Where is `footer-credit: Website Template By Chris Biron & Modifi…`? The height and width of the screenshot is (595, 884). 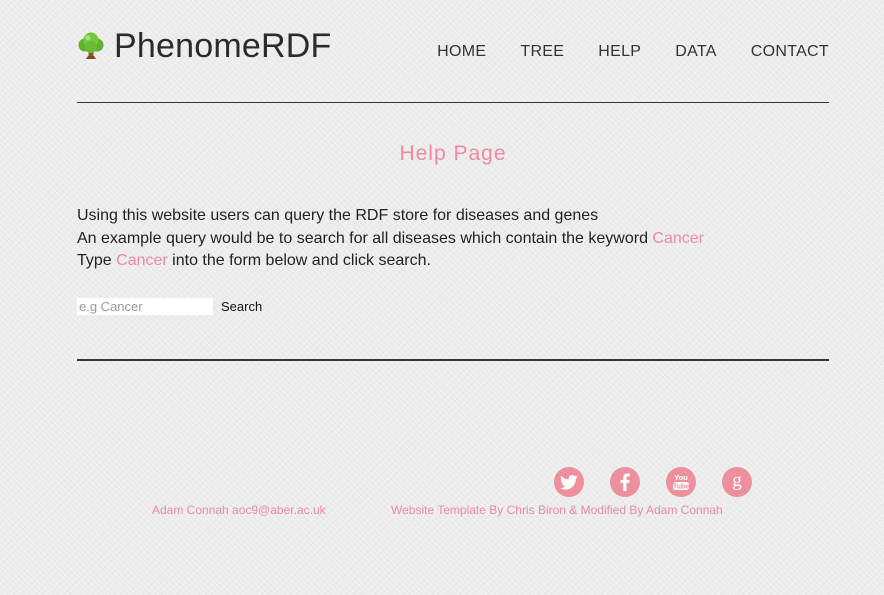
footer-credit: Website Template By Chris Biron & Modifi… is located at coordinates (557, 510).